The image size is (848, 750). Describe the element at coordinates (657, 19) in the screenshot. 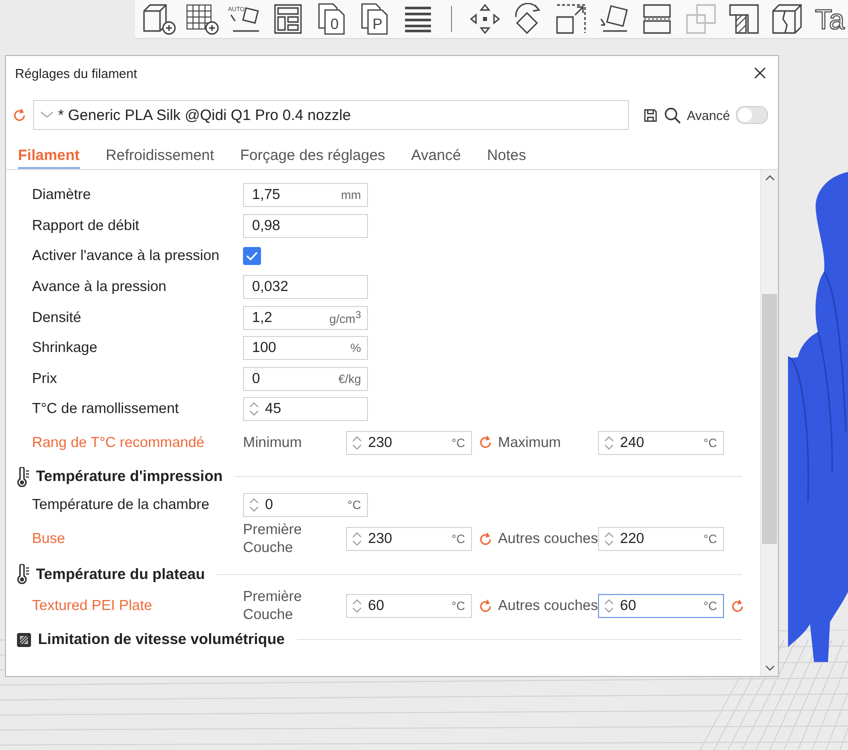

I see `cut-icon` at that location.